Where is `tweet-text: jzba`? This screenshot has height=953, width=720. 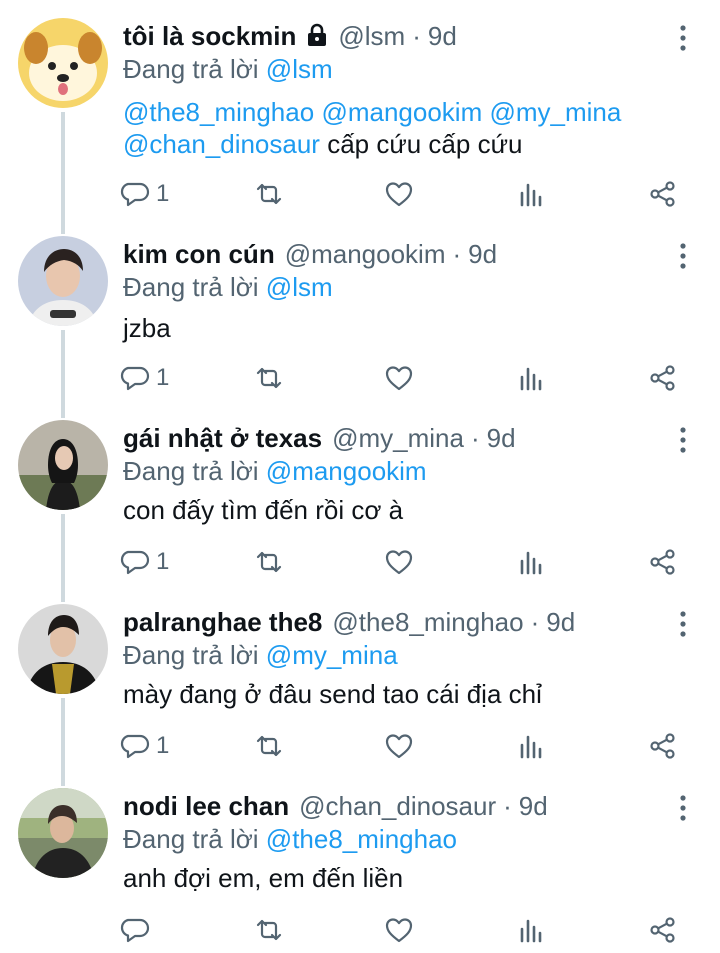 tweet-text: jzba is located at coordinates (147, 328).